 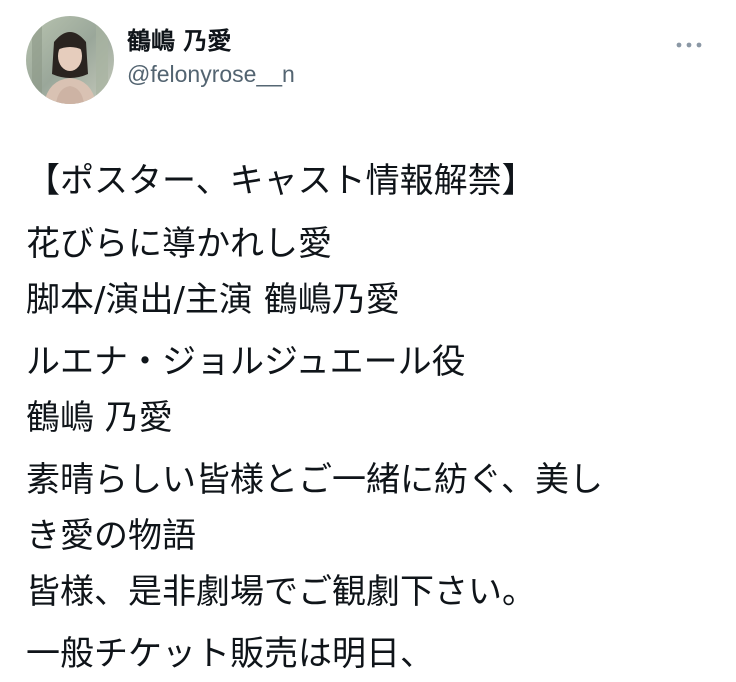 I want to click on tweet-line: 脚本/演出/主演 鶴嶋乃愛, so click(x=213, y=300).